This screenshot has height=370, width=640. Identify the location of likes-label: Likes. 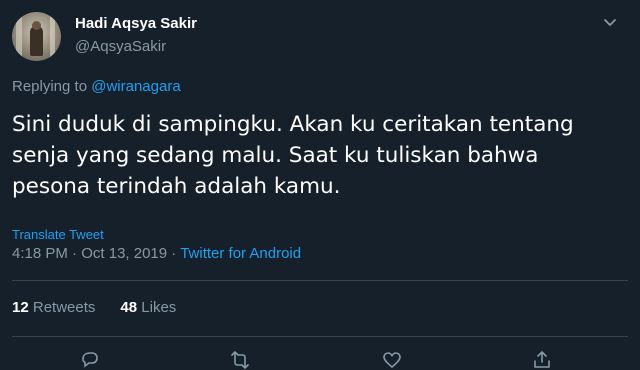
(159, 307).